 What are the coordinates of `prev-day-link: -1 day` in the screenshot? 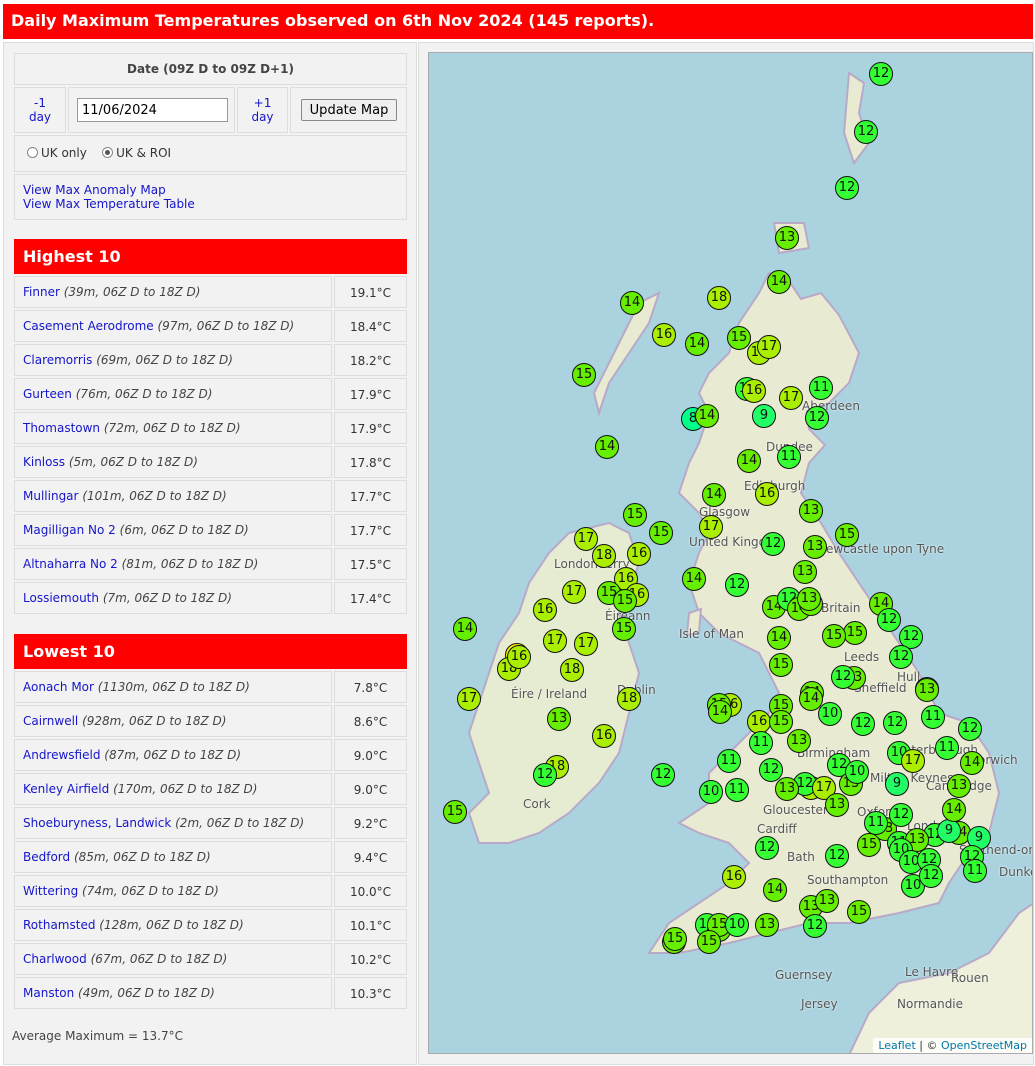 It's located at (40, 110).